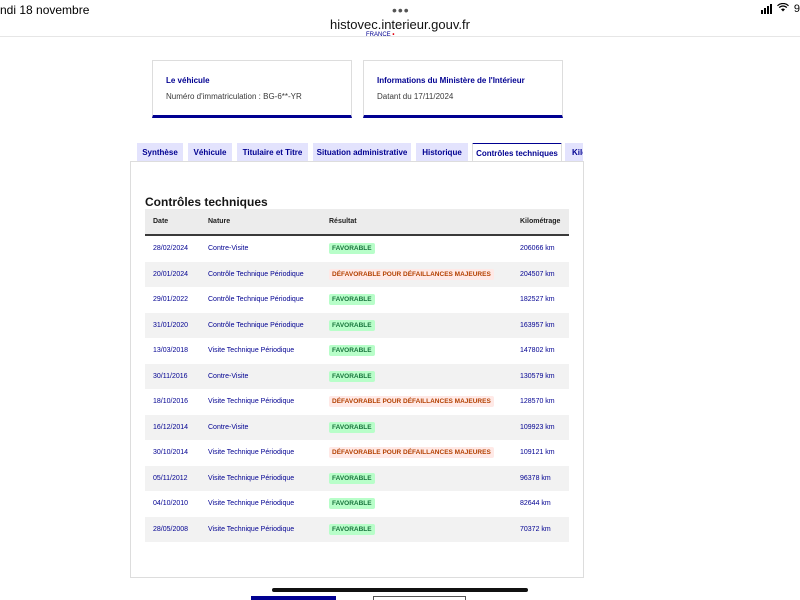  Describe the element at coordinates (537, 401) in the screenshot. I see `cell-kilometrage: 128570 km` at that location.